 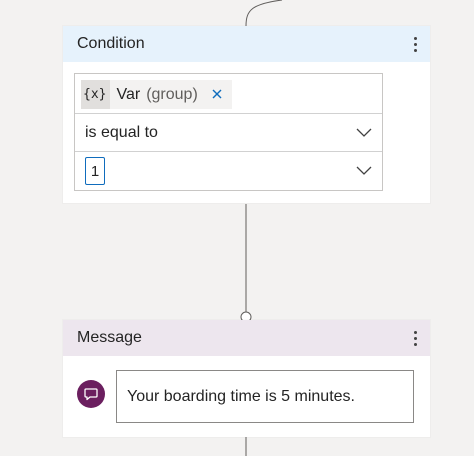 What do you see at coordinates (246, 338) in the screenshot?
I see `message-header: Message` at bounding box center [246, 338].